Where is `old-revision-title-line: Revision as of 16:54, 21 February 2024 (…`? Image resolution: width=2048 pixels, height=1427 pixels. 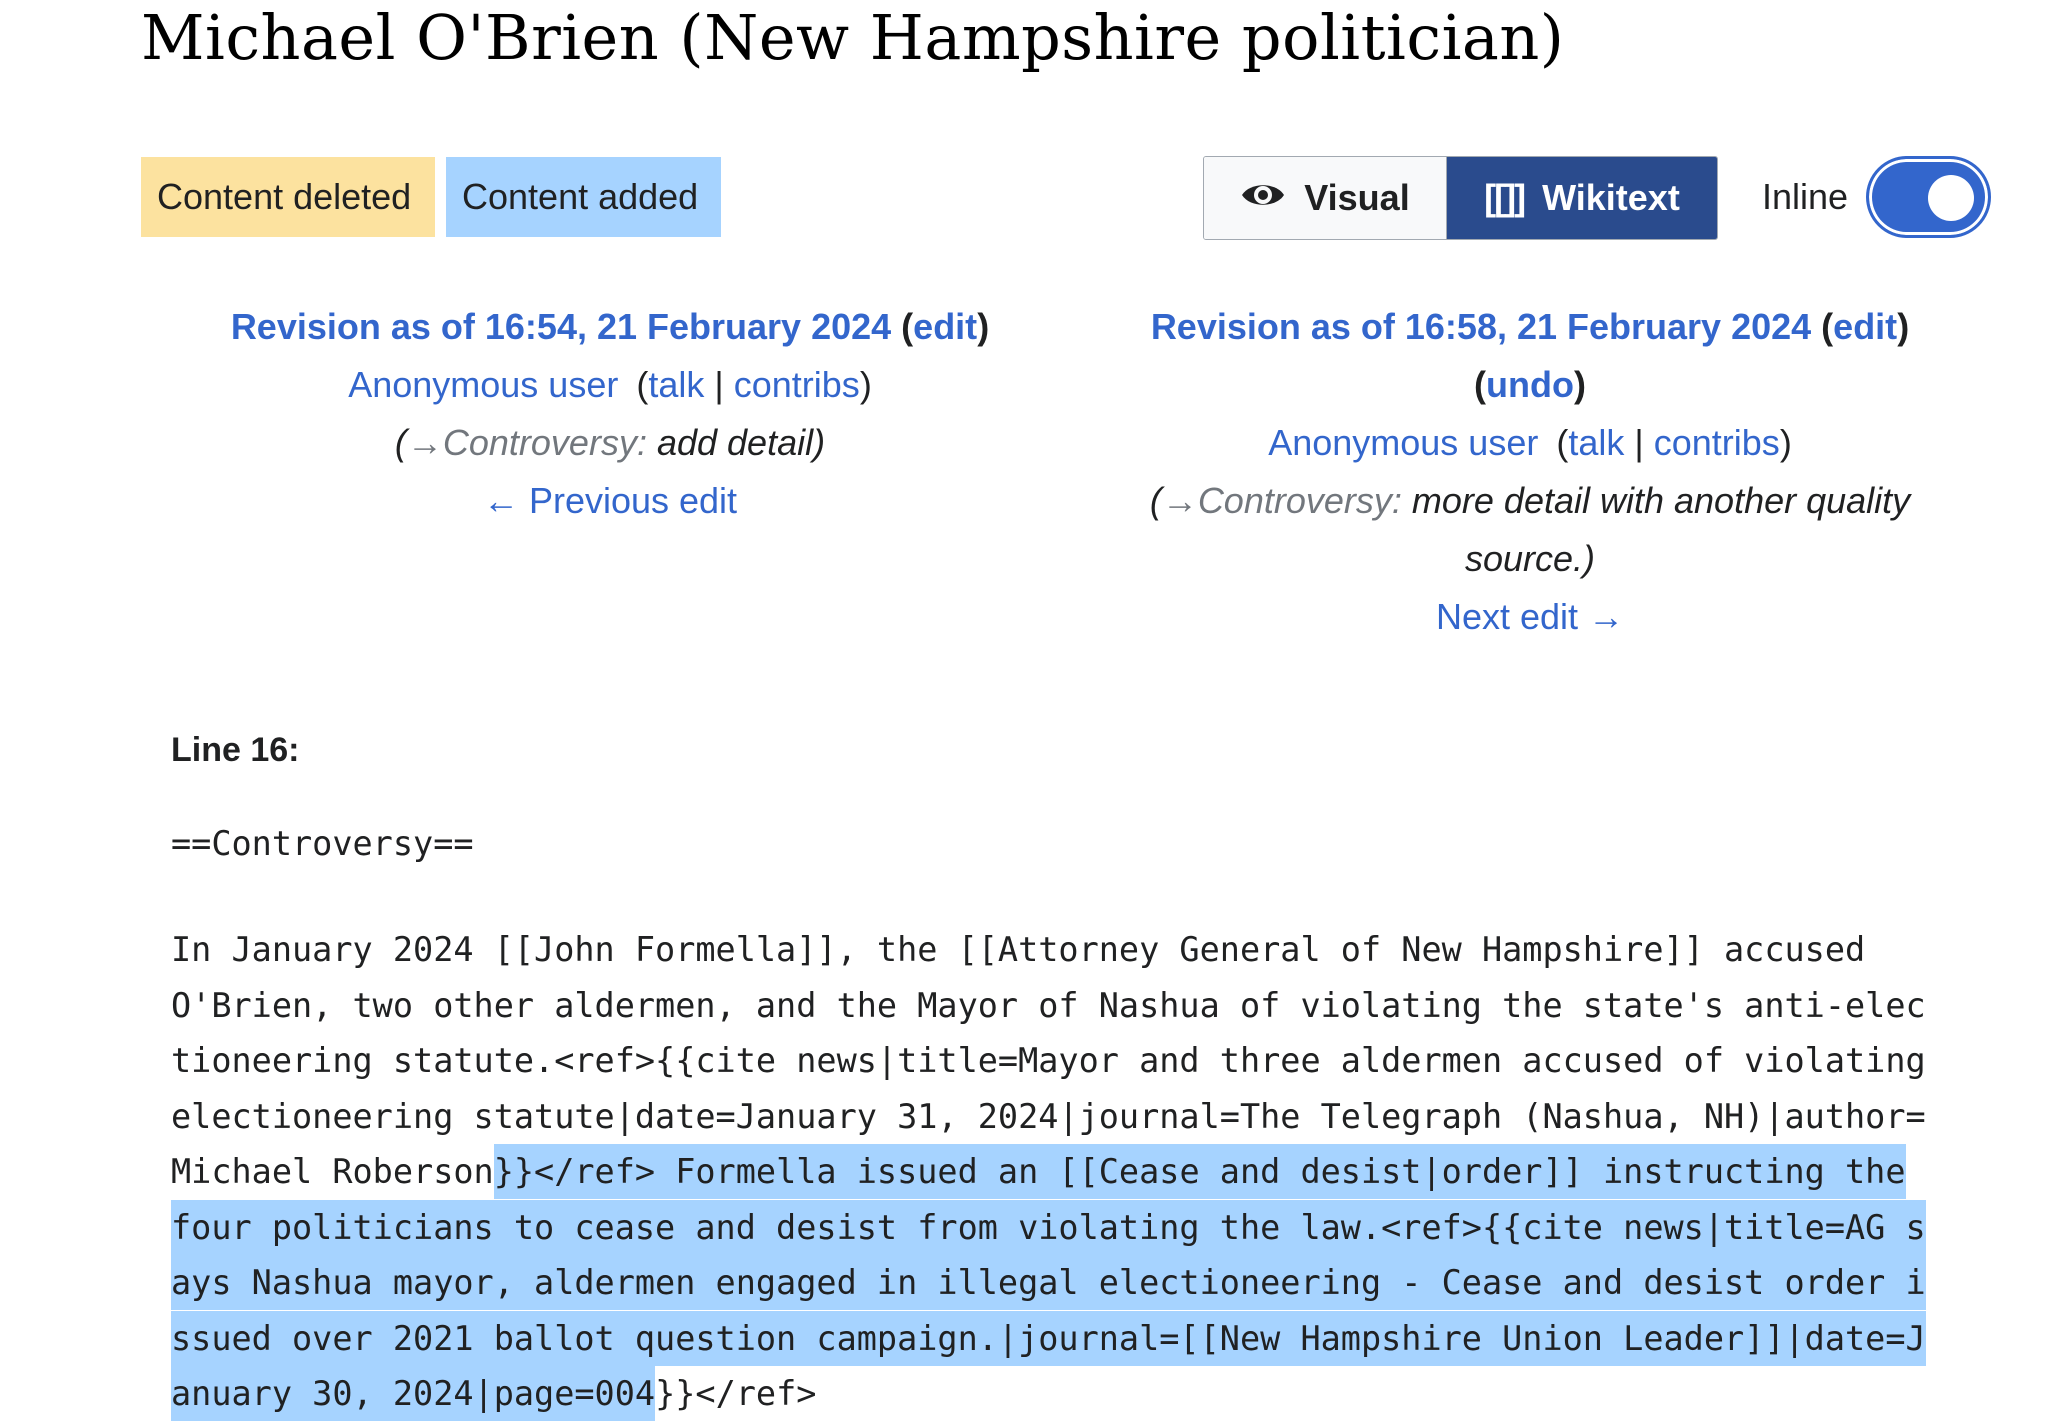
old-revision-title-line: Revision as of 16:54, 21 February 2024 (… is located at coordinates (610, 327).